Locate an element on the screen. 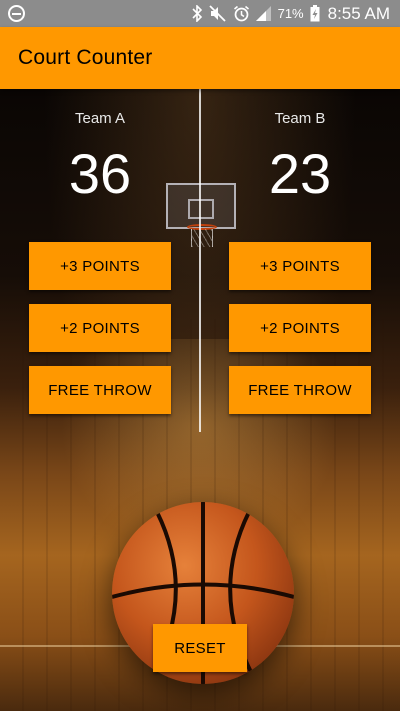 This screenshot has height=711, width=400. team-b-plus-3-button: +3 POINTS is located at coordinates (300, 266).